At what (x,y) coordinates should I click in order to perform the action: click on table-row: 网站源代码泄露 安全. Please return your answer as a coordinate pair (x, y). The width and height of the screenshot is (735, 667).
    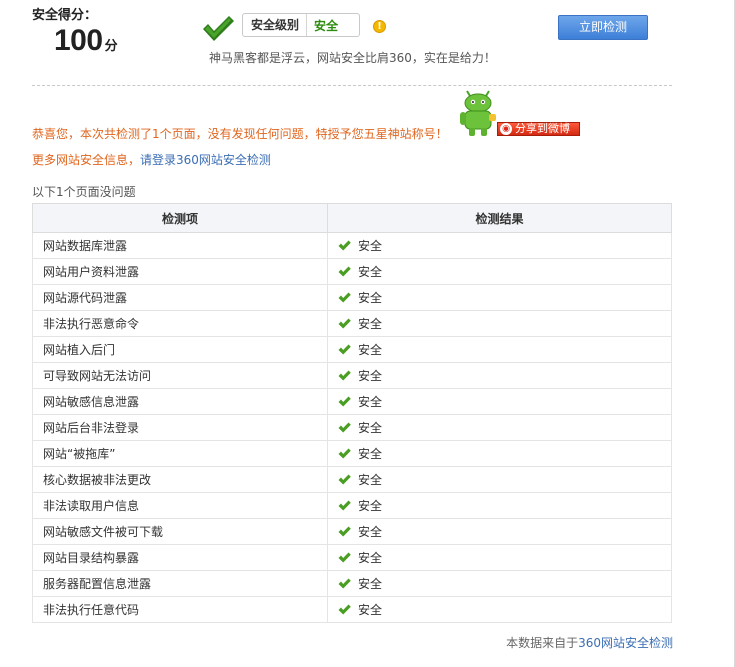
    Looking at the image, I should click on (352, 297).